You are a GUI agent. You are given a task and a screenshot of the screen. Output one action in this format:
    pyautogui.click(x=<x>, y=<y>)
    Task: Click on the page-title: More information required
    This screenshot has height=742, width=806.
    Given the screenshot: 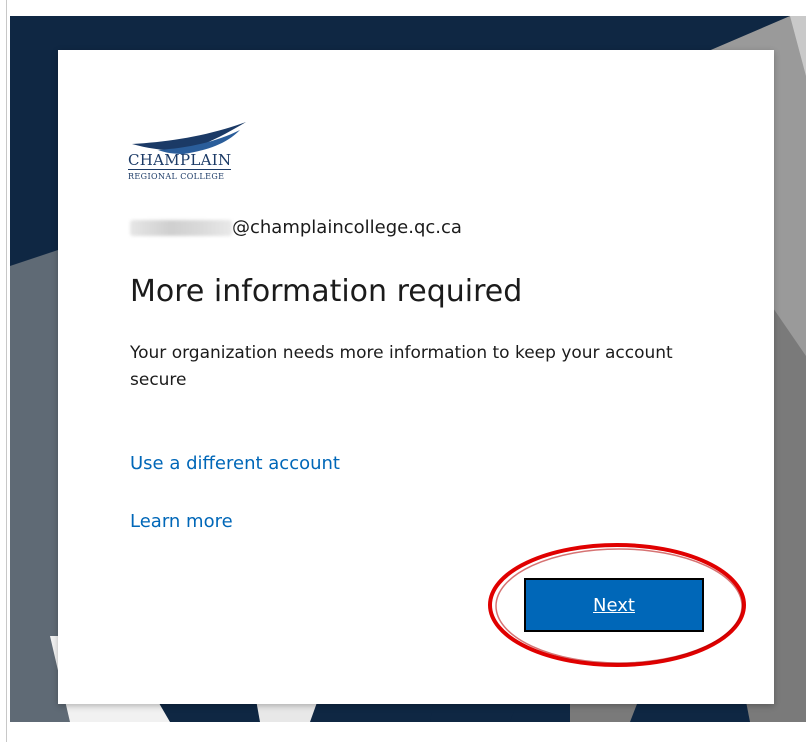 What is the action you would take?
    pyautogui.click(x=326, y=291)
    